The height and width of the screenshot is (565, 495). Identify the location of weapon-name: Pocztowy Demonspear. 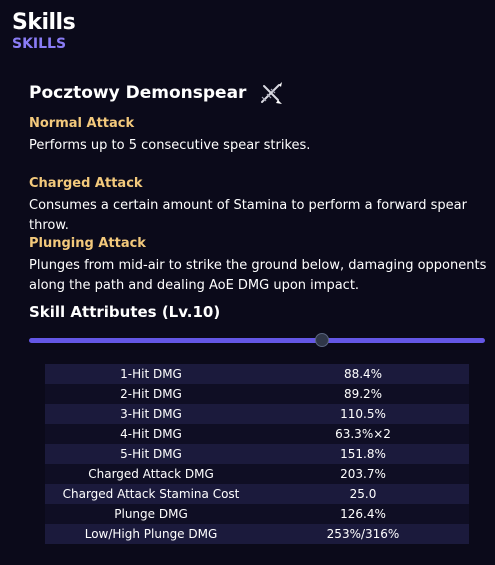
(138, 93).